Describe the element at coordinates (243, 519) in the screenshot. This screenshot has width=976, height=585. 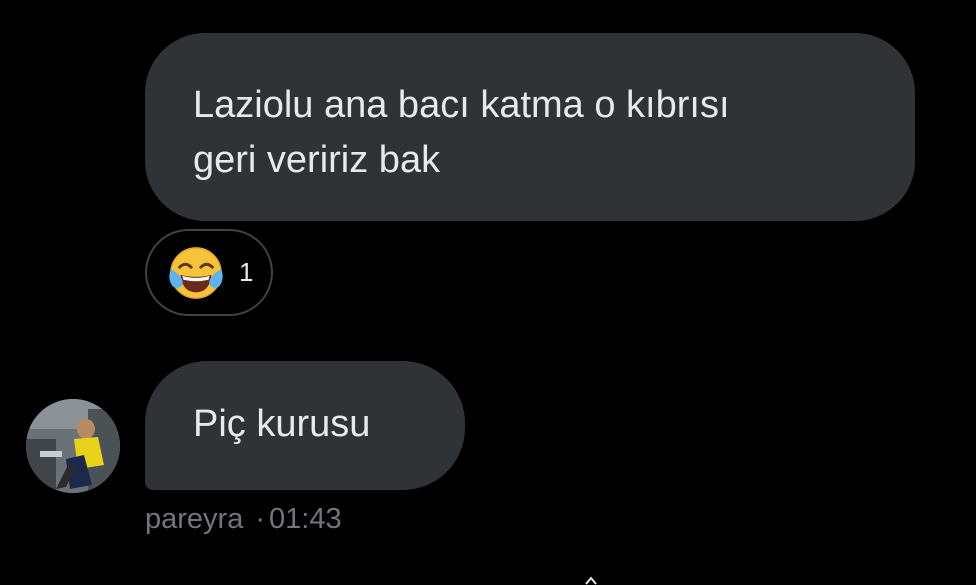
I see `message-meta: pareyra · 01:43` at that location.